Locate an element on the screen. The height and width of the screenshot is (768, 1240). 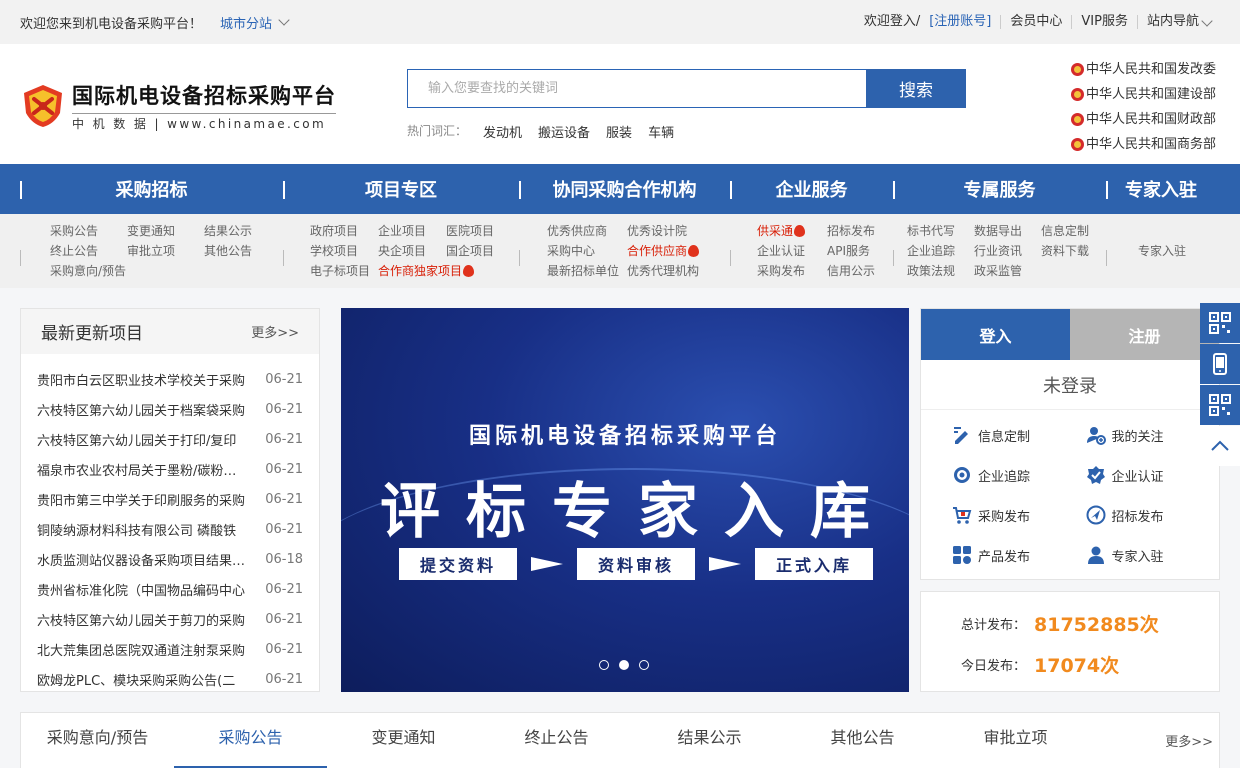
subnav-link: 最新招标单位 is located at coordinates (587, 272).